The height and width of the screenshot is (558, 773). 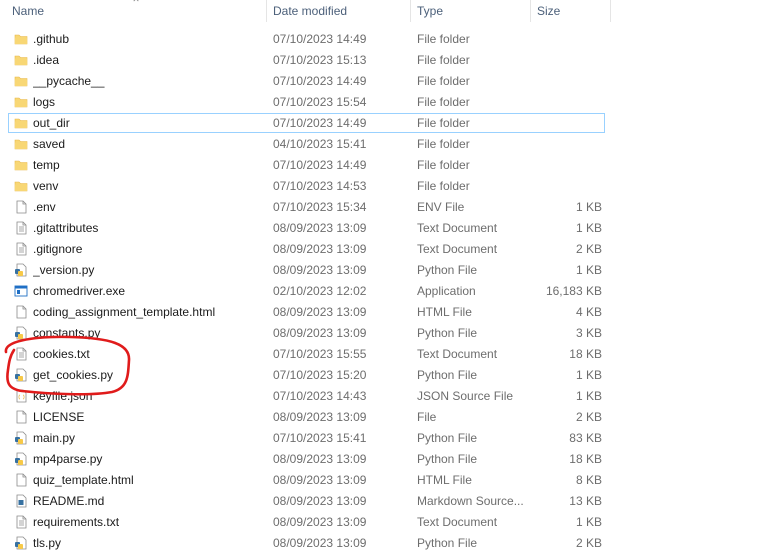 What do you see at coordinates (320, 375) in the screenshot?
I see `file-date-modified: 07/10/2023 15:20` at bounding box center [320, 375].